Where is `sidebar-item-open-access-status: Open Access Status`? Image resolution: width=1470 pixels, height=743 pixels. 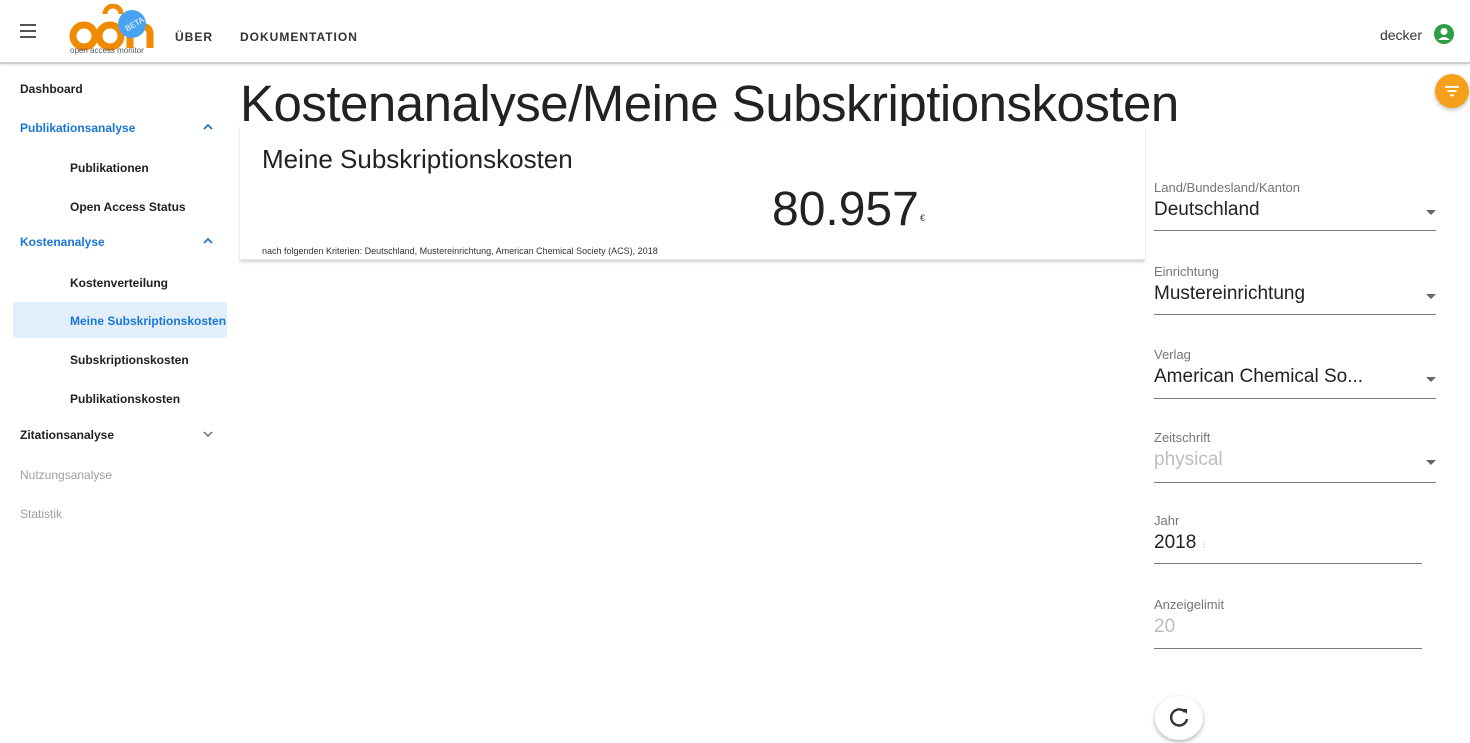
sidebar-item-open-access-status: Open Access Status is located at coordinates (116, 208).